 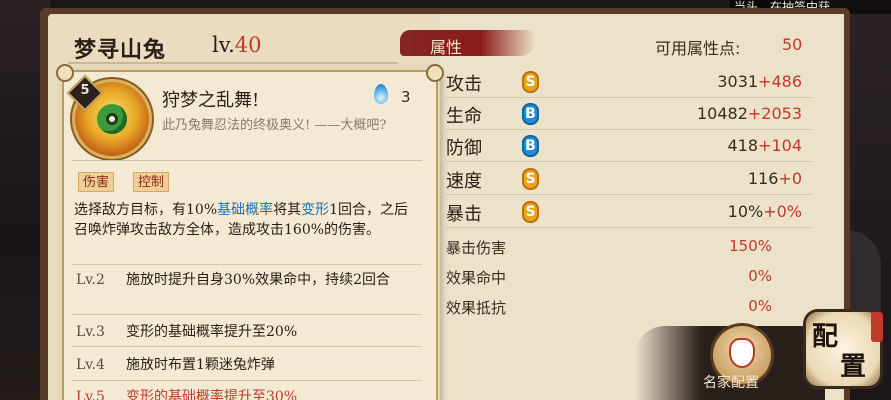 I want to click on keyword-base-probability: 基础概率, so click(x=245, y=210).